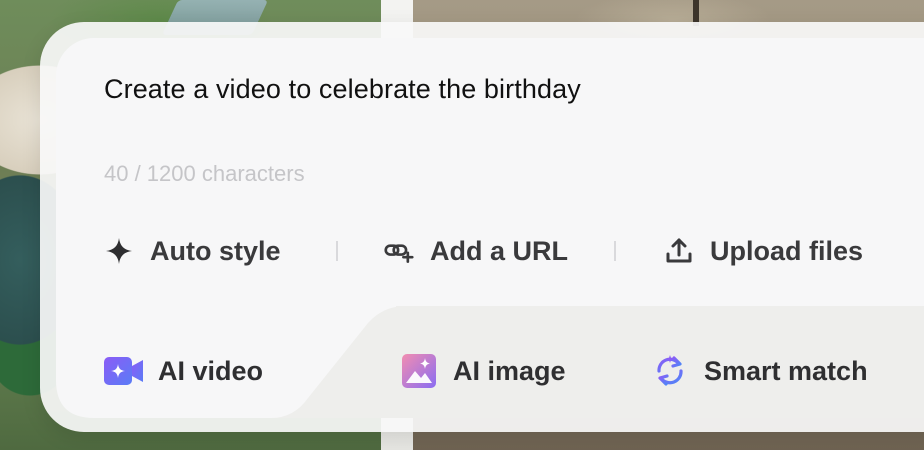 The height and width of the screenshot is (450, 924). I want to click on add-url-button: Add a URL, so click(476, 251).